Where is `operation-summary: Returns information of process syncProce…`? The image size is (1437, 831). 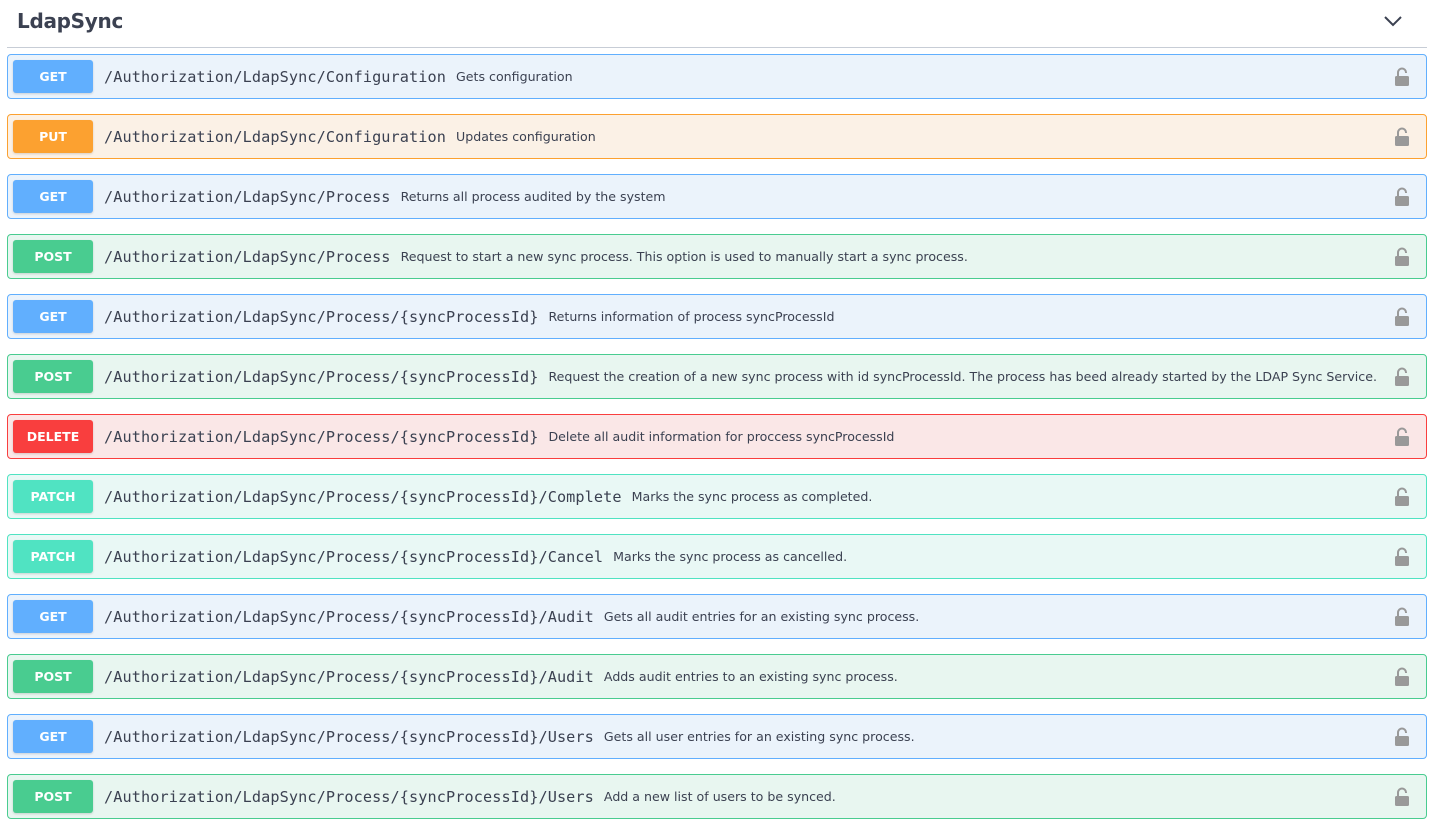 operation-summary: Returns information of process syncProce… is located at coordinates (691, 316).